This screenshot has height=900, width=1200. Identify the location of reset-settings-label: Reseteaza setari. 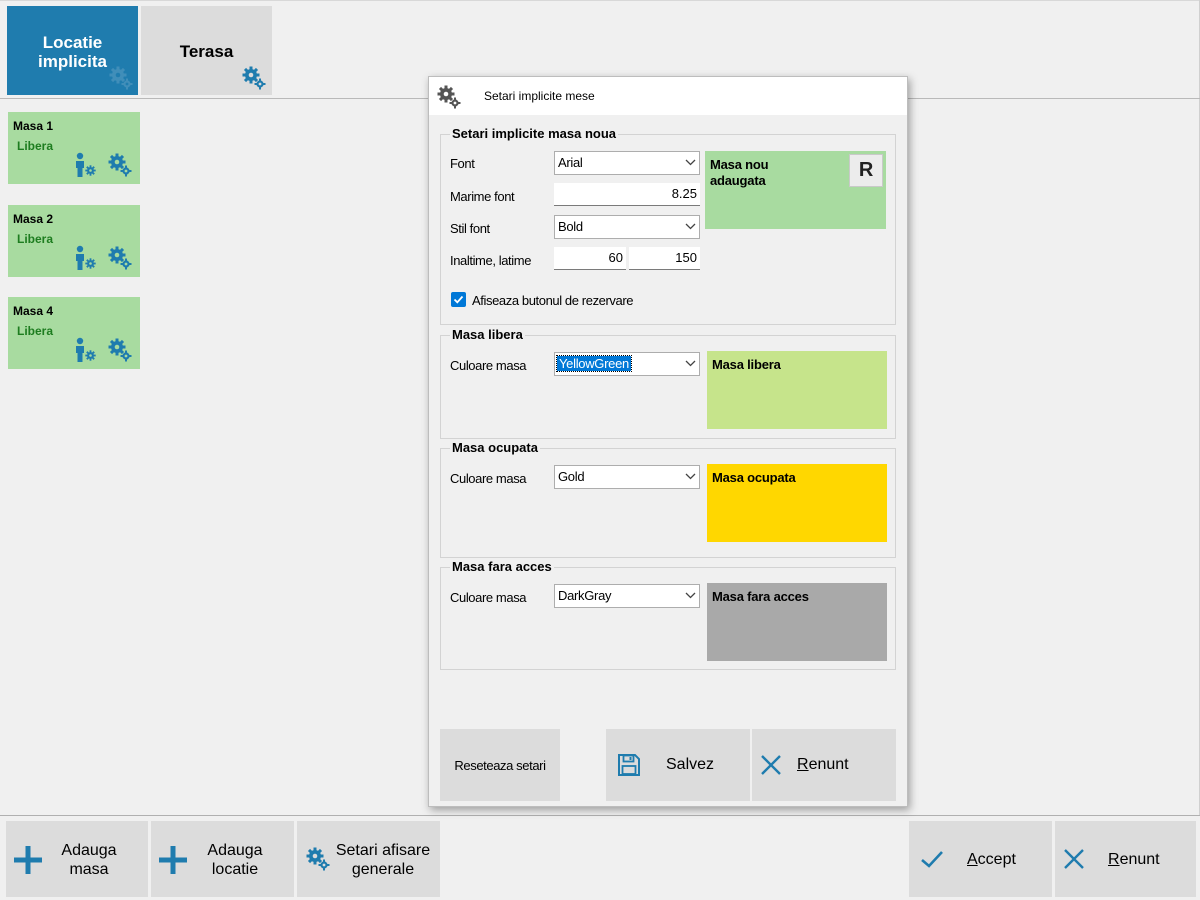
(500, 765).